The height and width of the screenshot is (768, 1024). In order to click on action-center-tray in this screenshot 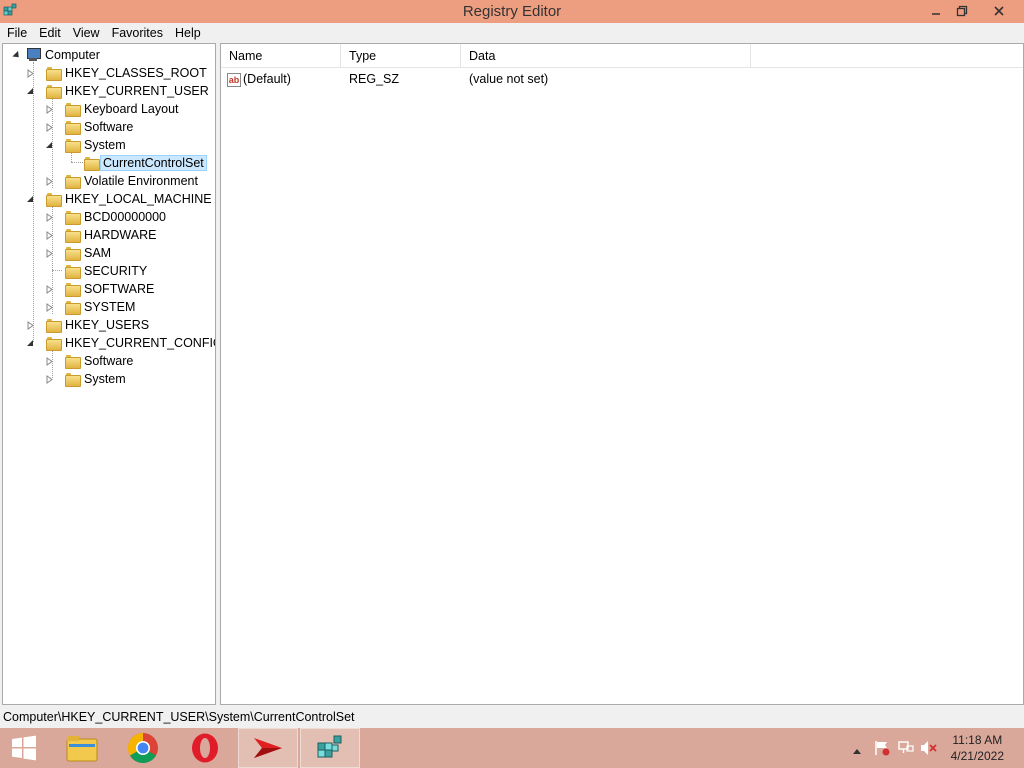, I will do `click(882, 750)`.